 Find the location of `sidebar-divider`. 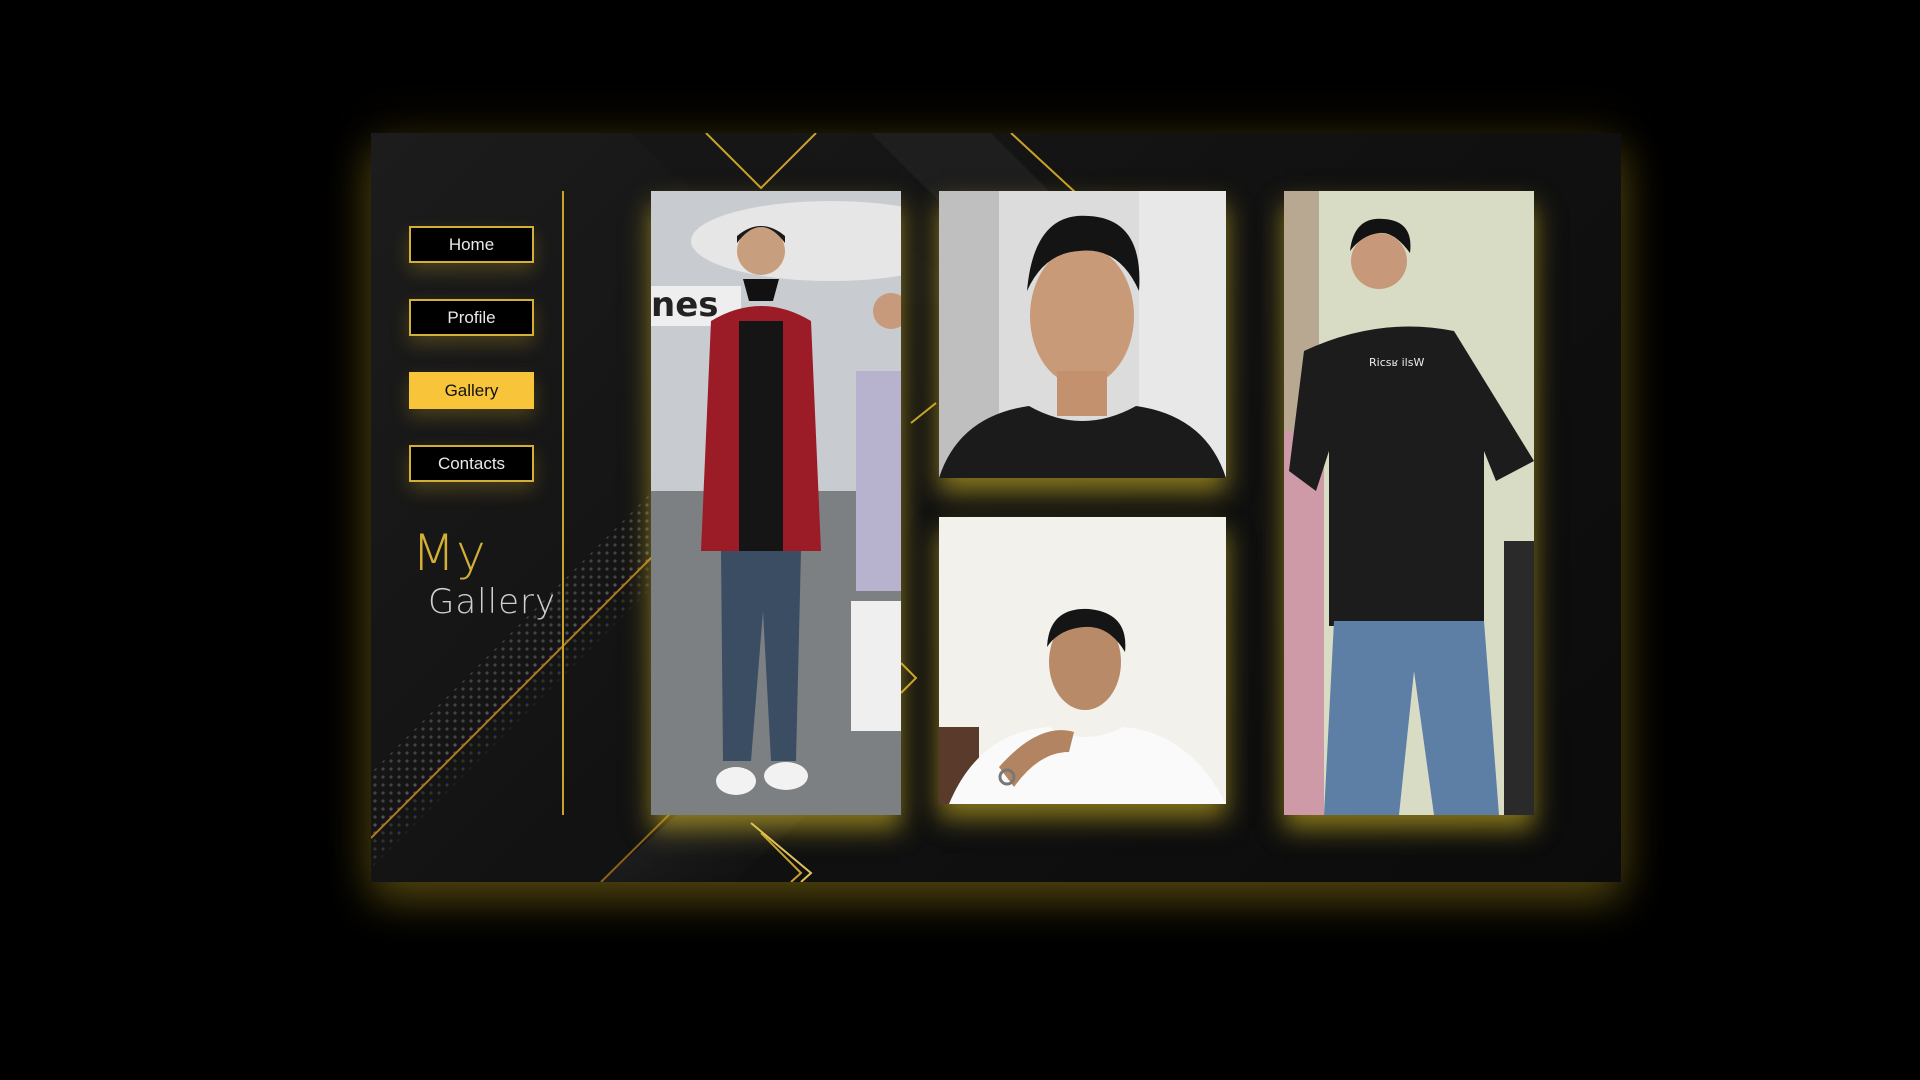

sidebar-divider is located at coordinates (563, 503).